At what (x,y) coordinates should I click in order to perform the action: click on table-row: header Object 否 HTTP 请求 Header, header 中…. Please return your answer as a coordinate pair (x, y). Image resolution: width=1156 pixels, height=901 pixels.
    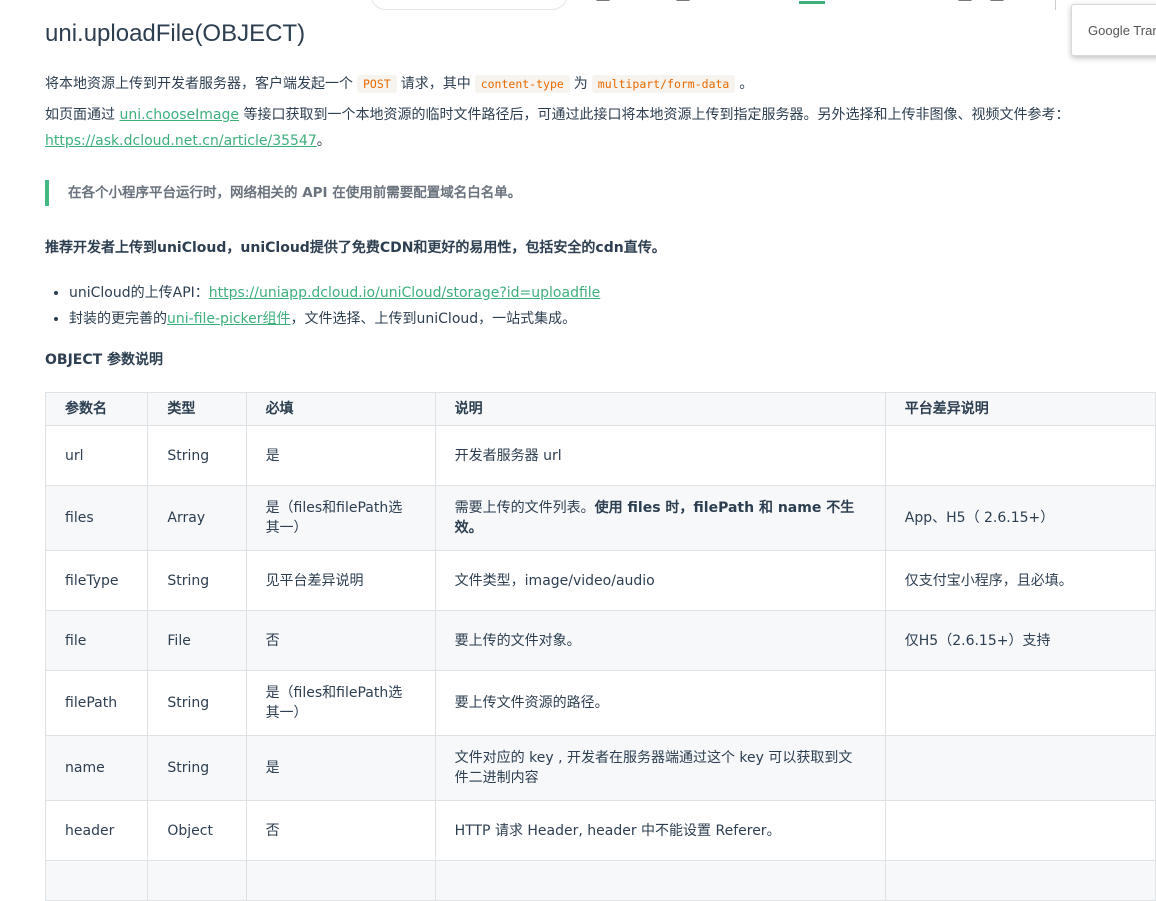
    Looking at the image, I should click on (600, 830).